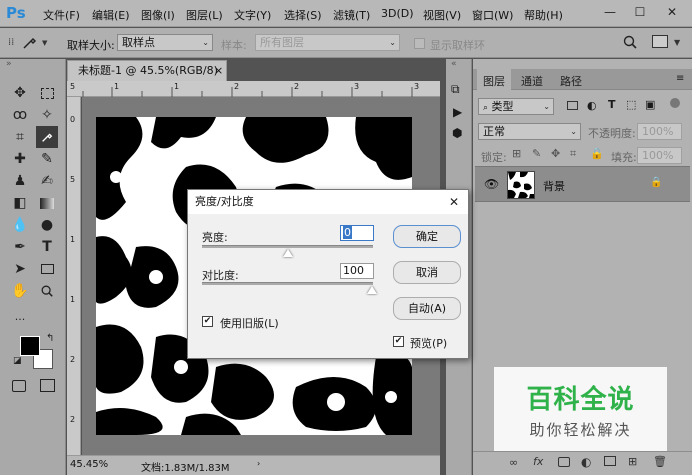 The image size is (692, 475). What do you see at coordinates (50, 338) in the screenshot?
I see `swap-colors-icon: ↰` at bounding box center [50, 338].